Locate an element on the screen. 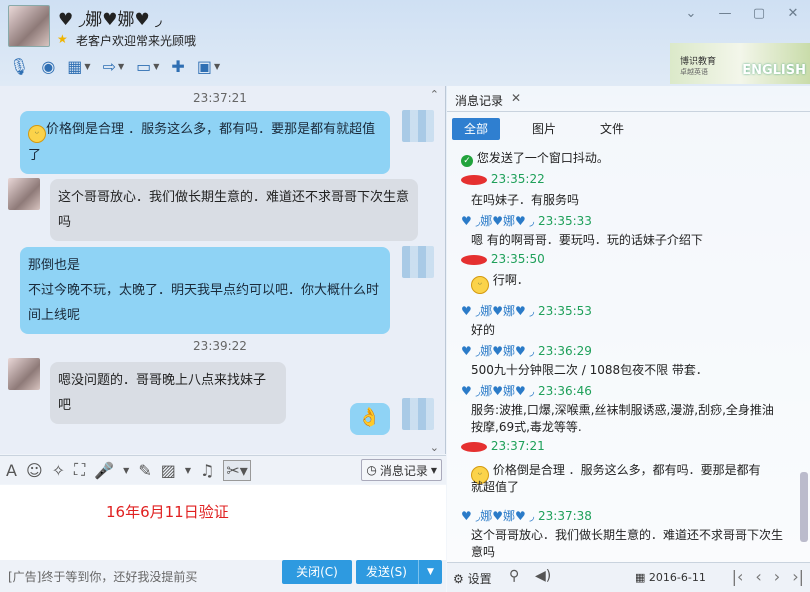 This screenshot has width=810, height=592. message-input: 16年6月11日验证 is located at coordinates (223, 522).